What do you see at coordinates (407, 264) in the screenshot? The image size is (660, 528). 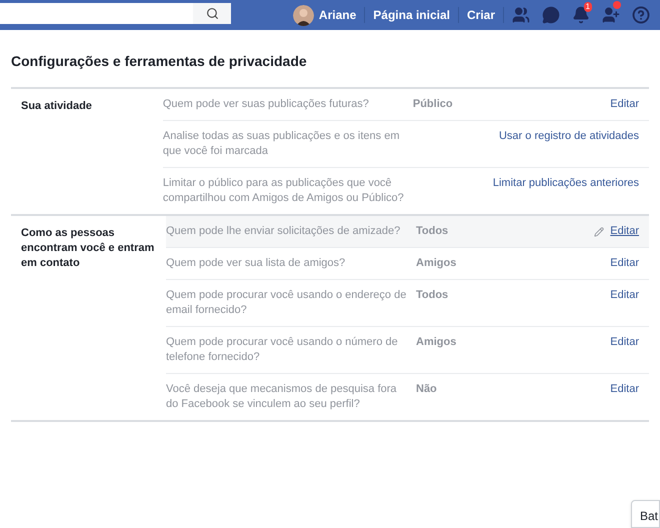 I see `setting-row: Quem pode ver sua lista de amigos? Amigos Editar` at bounding box center [407, 264].